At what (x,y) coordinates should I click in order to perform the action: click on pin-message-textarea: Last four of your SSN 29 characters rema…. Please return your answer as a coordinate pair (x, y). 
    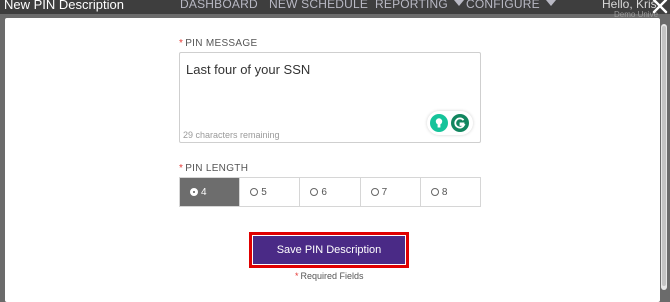
    Looking at the image, I should click on (330, 97).